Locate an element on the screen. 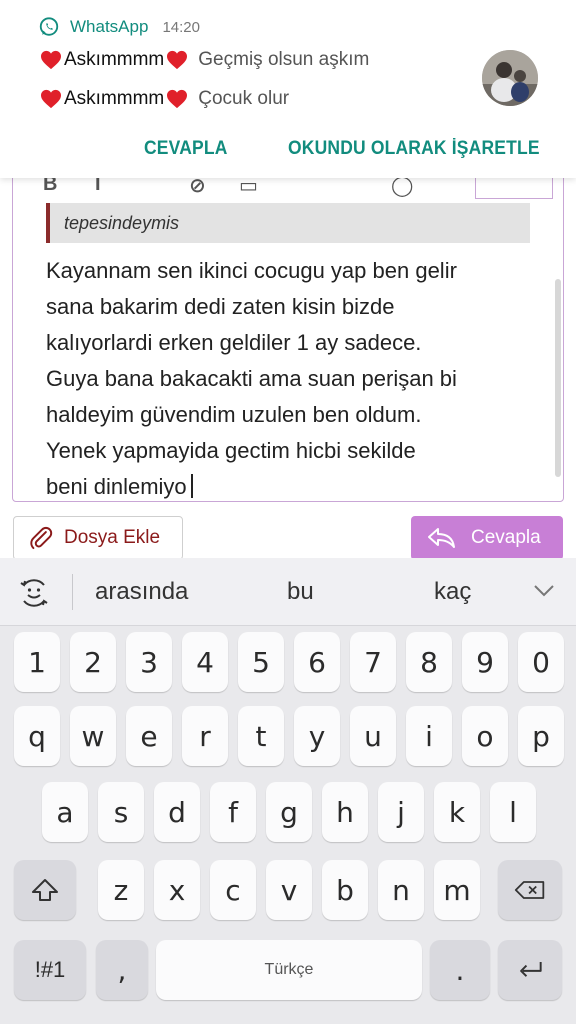  key-h: h is located at coordinates (345, 812).